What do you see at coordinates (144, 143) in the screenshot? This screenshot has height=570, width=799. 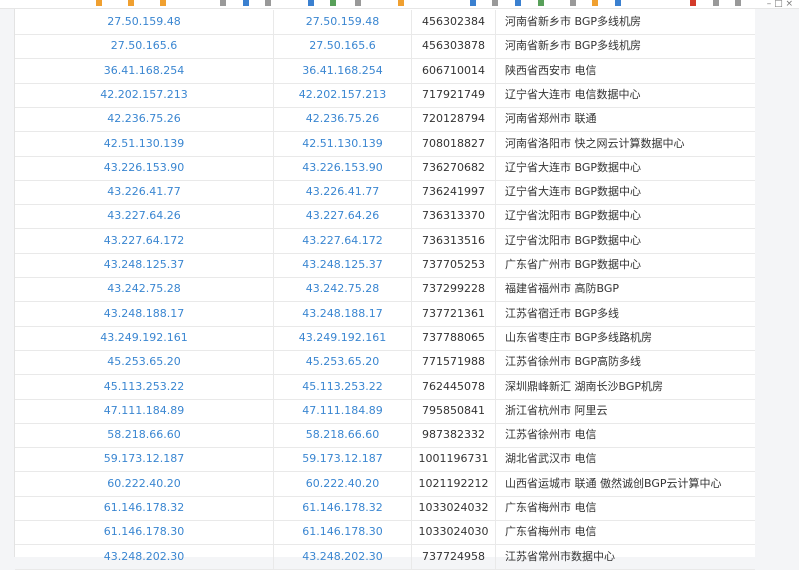 I see `ip-link: 42.51.130.139` at bounding box center [144, 143].